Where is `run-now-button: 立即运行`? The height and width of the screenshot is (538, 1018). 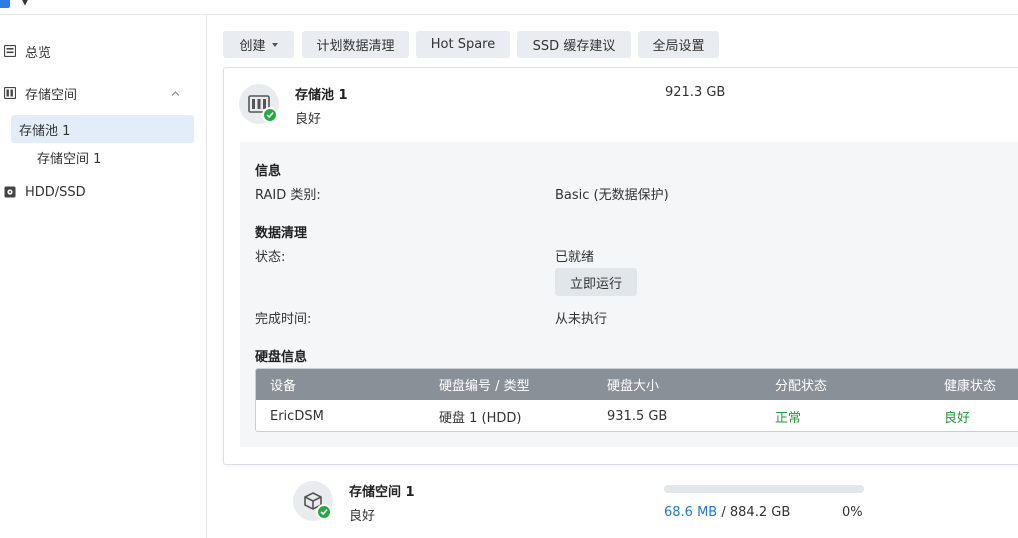
run-now-button: 立即运行 is located at coordinates (596, 282).